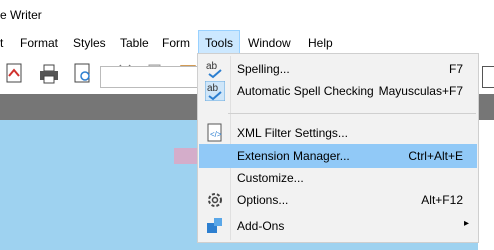 Image resolution: width=494 pixels, height=250 pixels. What do you see at coordinates (442, 200) in the screenshot?
I see `menu-item-shortcut: Alt+F12` at bounding box center [442, 200].